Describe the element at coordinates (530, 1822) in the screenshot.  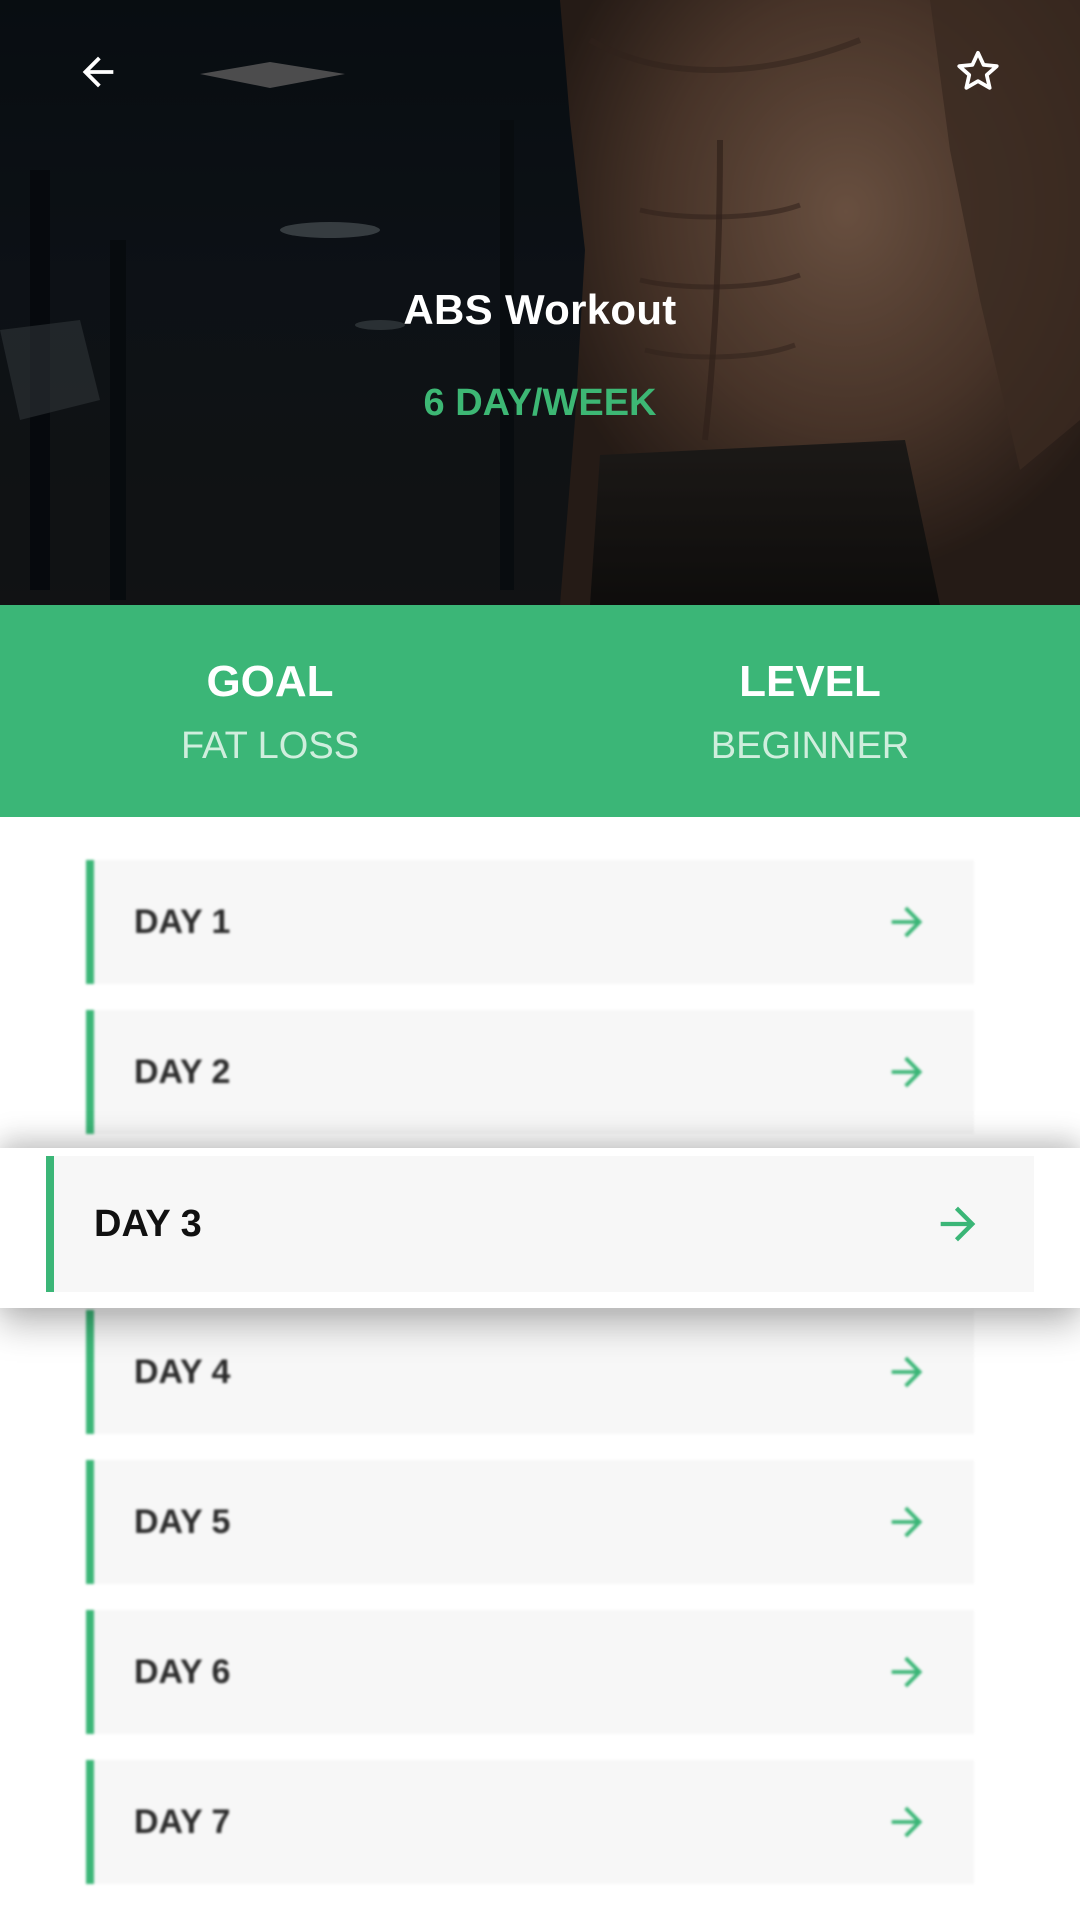
I see `day-card-7: DAY 7` at that location.